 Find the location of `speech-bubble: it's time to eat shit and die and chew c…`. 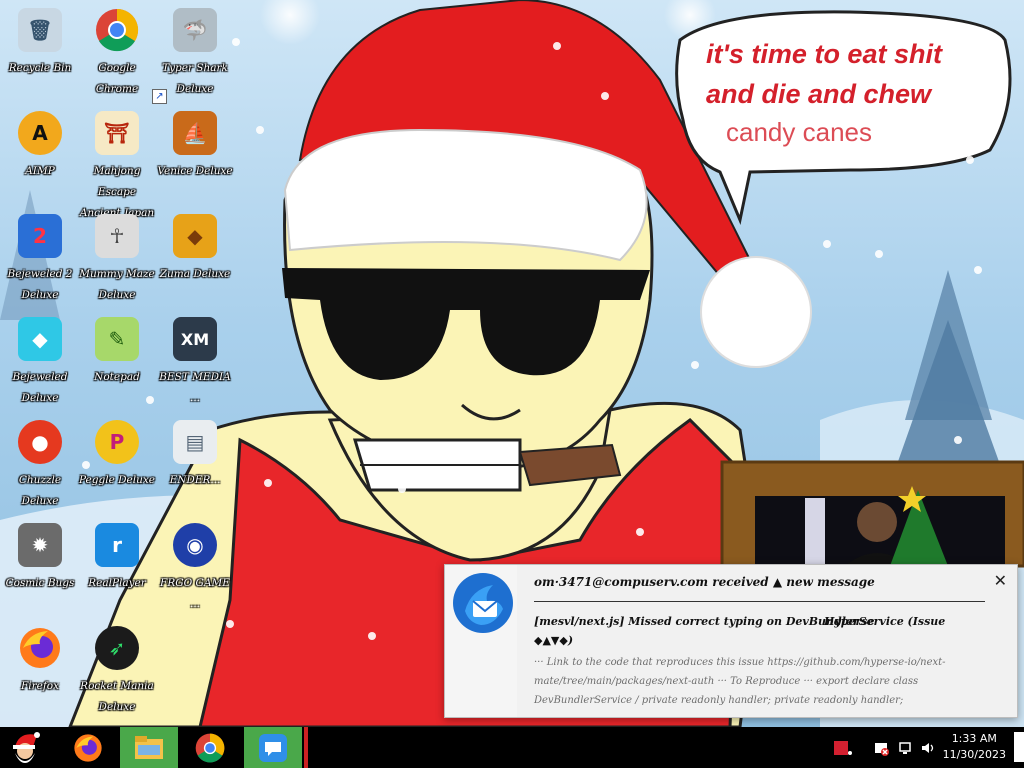

speech-bubble: it's time to eat shit and die and chew c… is located at coordinates (851, 92).